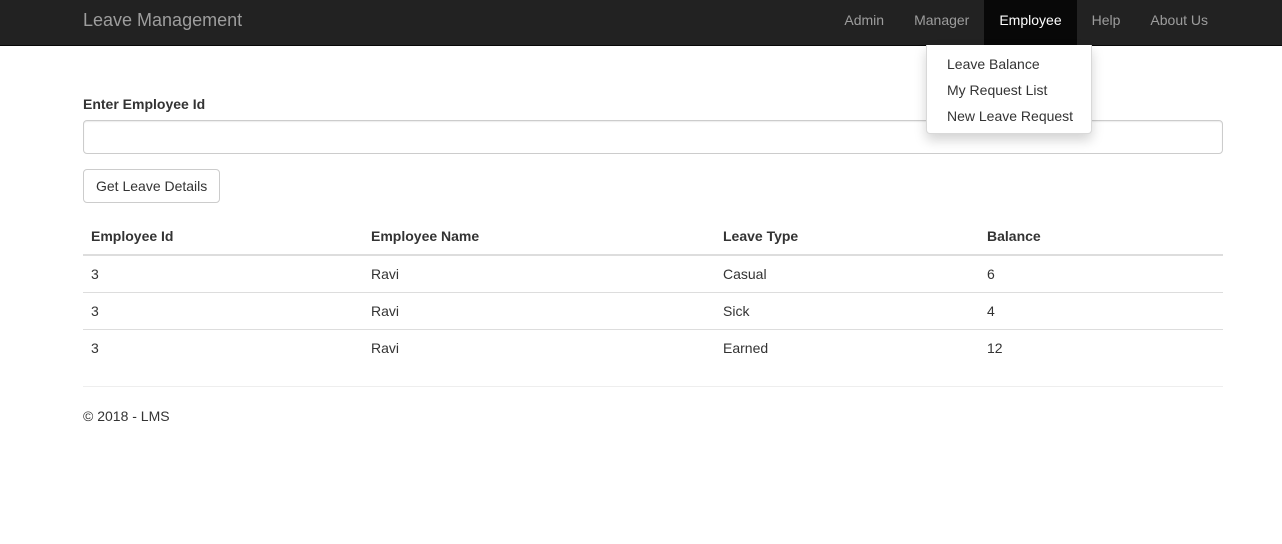 This screenshot has height=544, width=1282. I want to click on cell-balance: 4, so click(1101, 310).